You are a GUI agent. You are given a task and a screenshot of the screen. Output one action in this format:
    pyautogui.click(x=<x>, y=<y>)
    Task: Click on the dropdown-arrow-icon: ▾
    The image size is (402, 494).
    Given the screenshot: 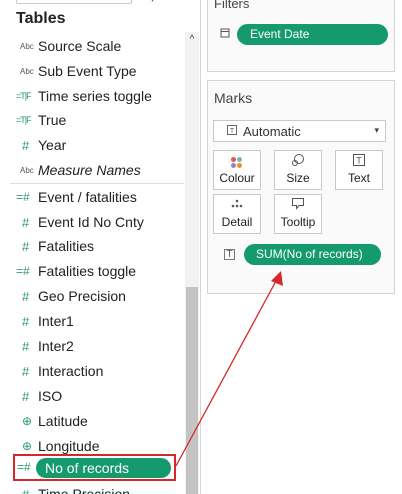 What is the action you would take?
    pyautogui.click(x=376, y=130)
    